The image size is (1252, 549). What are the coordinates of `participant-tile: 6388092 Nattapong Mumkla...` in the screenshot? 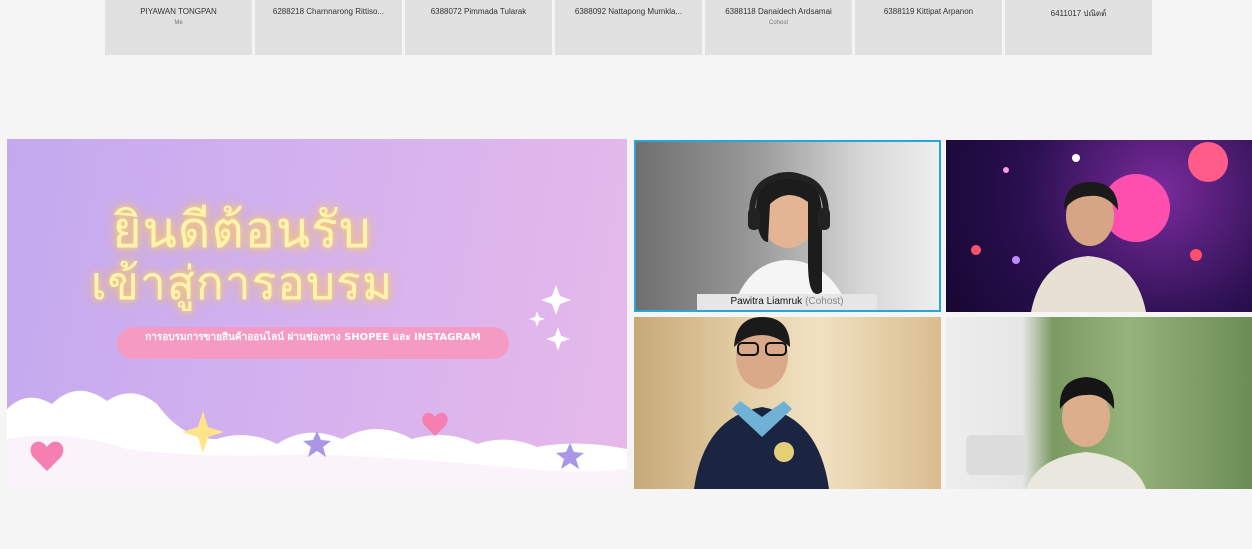 It's located at (628, 27).